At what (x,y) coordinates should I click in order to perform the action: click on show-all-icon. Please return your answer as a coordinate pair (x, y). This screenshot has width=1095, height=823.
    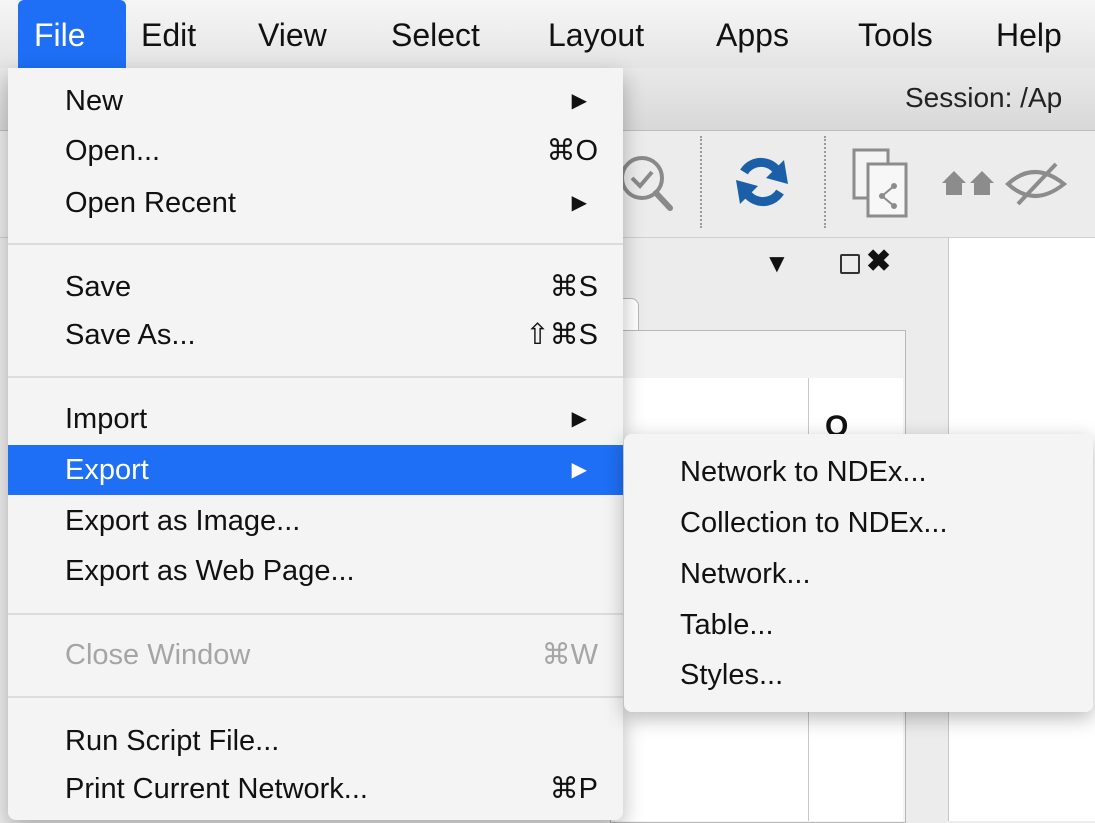
    Looking at the image, I should click on (969, 183).